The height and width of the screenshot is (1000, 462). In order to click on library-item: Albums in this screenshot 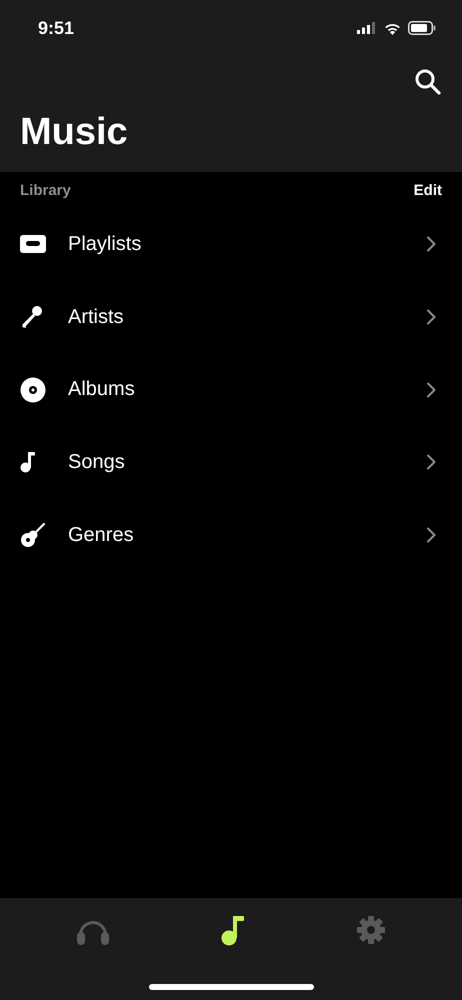, I will do `click(231, 389)`.